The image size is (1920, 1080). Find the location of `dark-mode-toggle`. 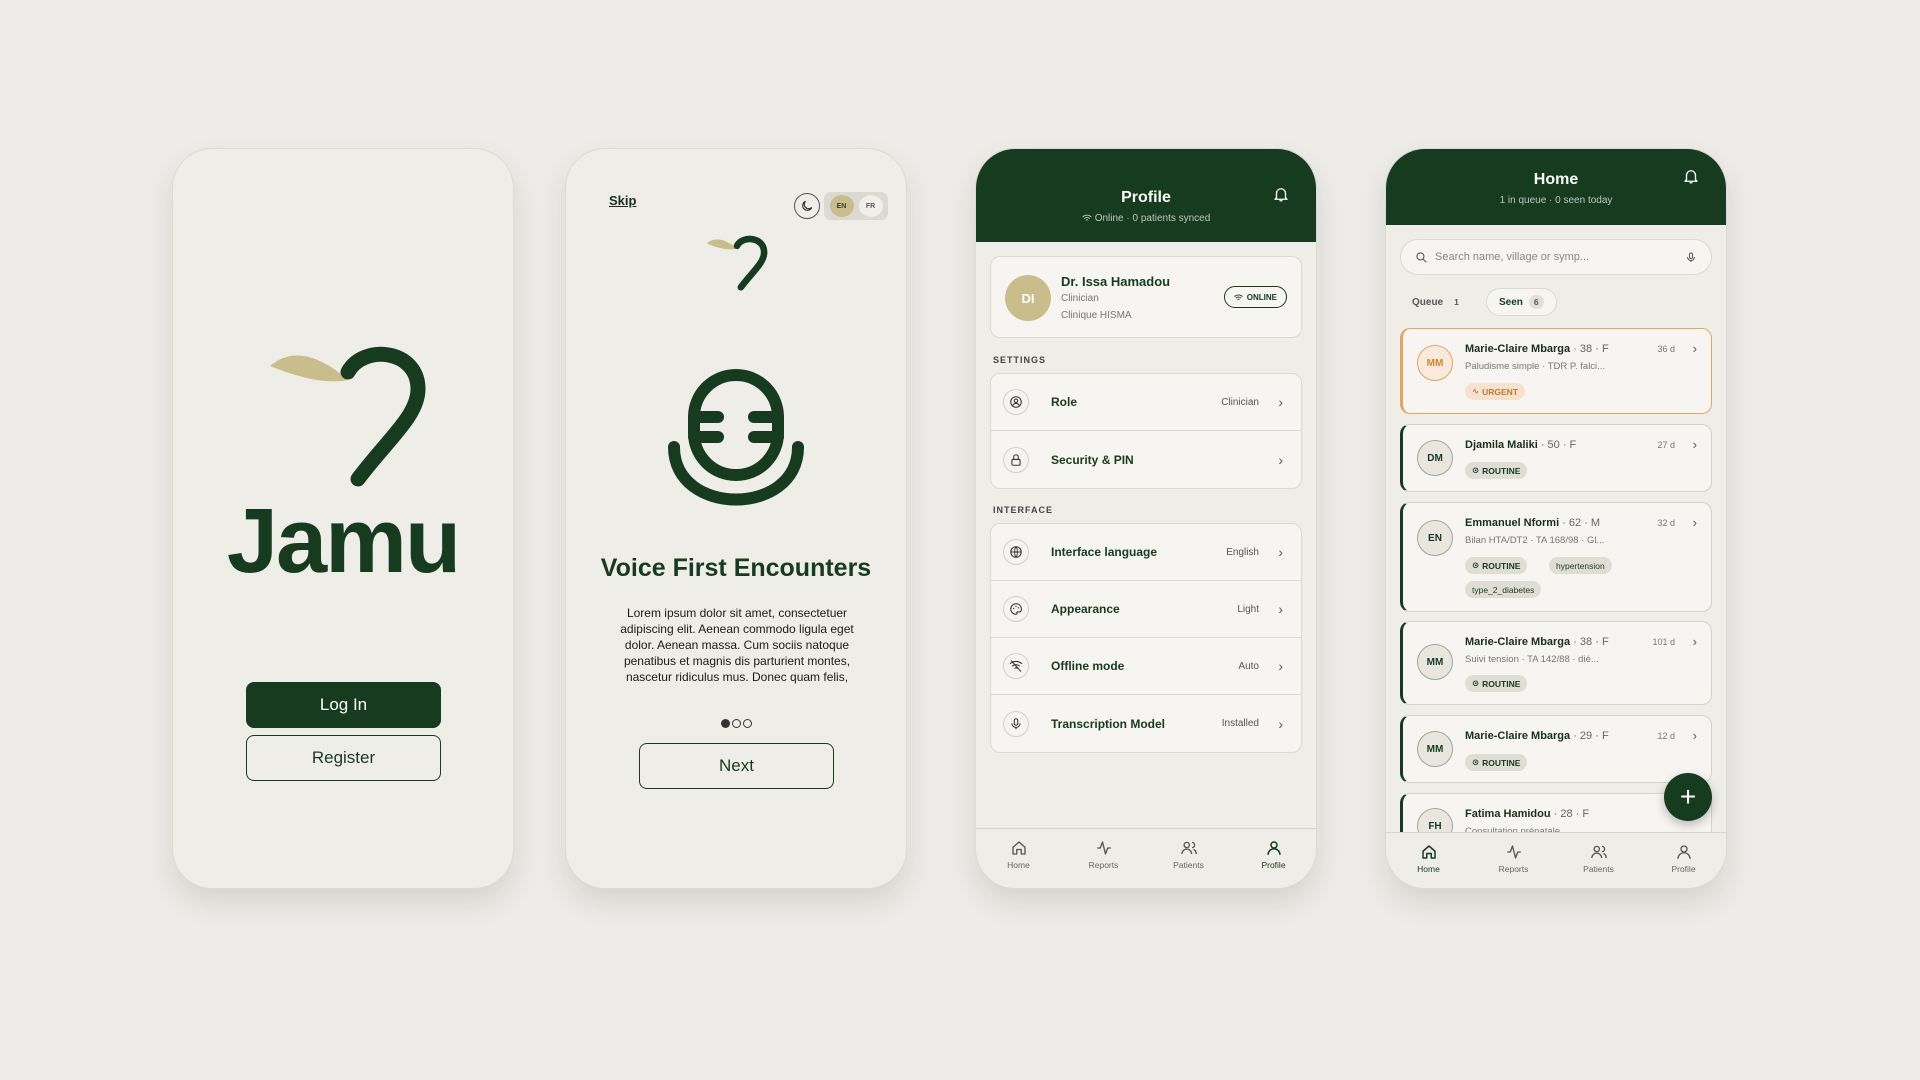

dark-mode-toggle is located at coordinates (807, 206).